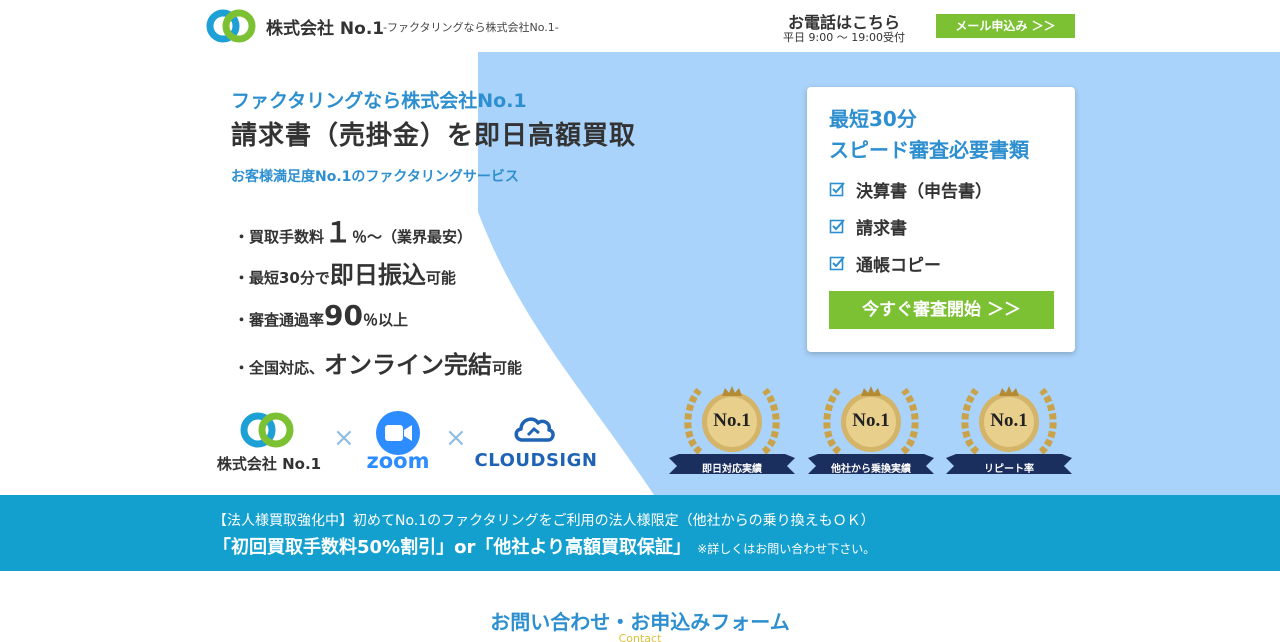 This screenshot has width=1280, height=642. I want to click on document-item: 請求書, so click(868, 226).